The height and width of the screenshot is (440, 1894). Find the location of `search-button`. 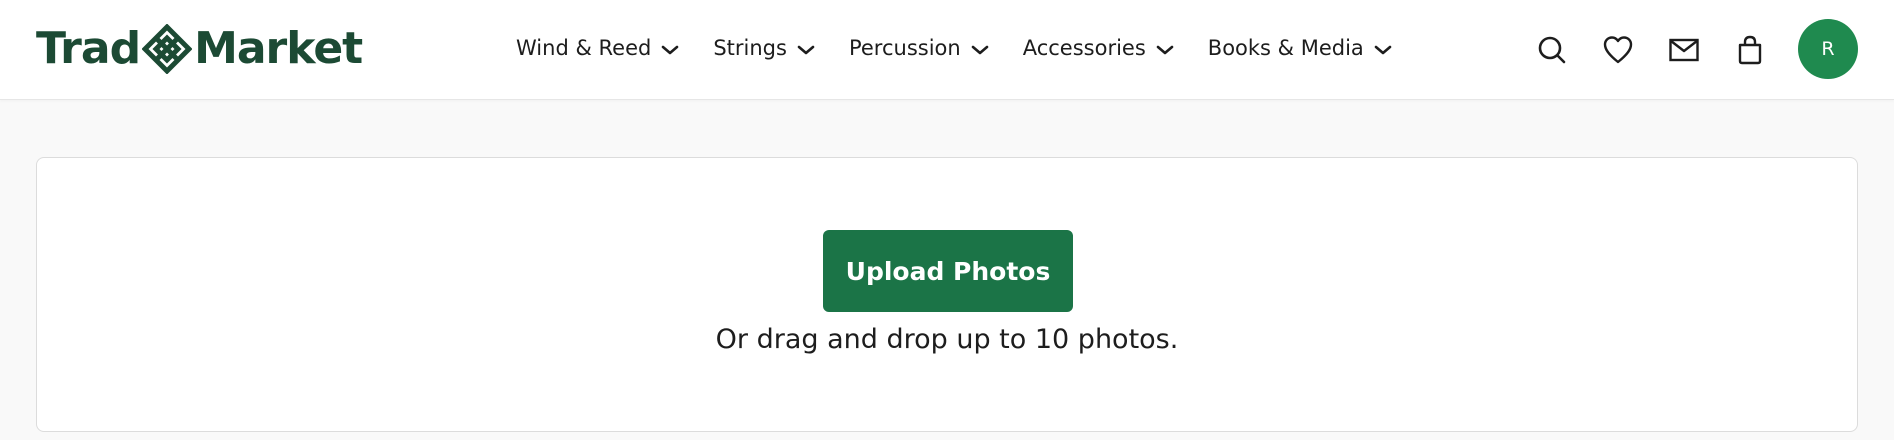

search-button is located at coordinates (1552, 50).